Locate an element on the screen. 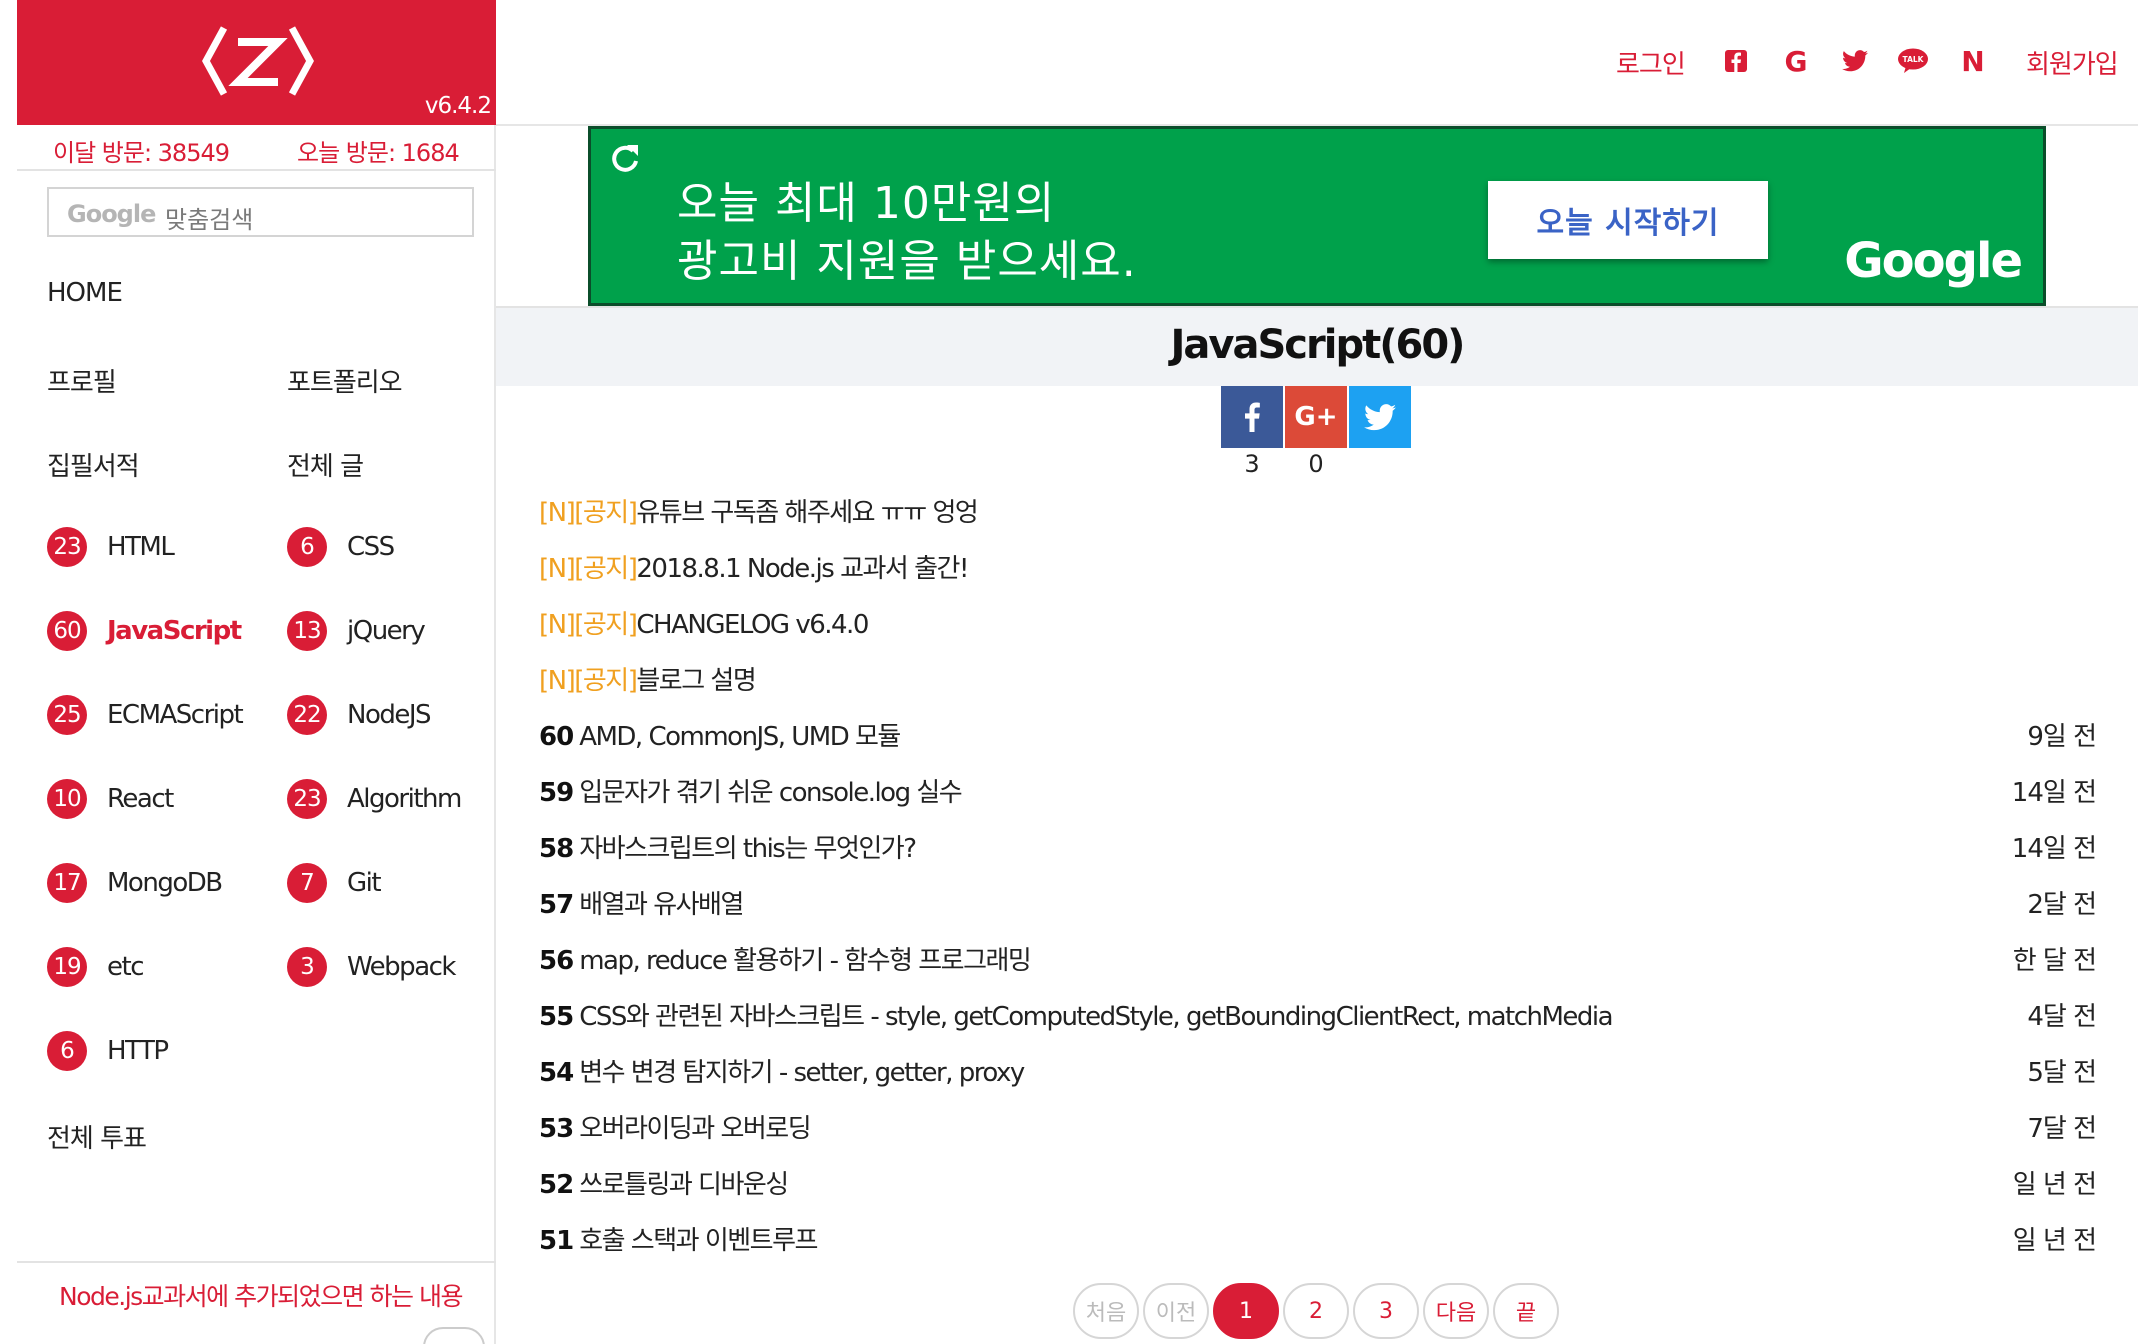  category-count-badge: 17 is located at coordinates (67, 883).